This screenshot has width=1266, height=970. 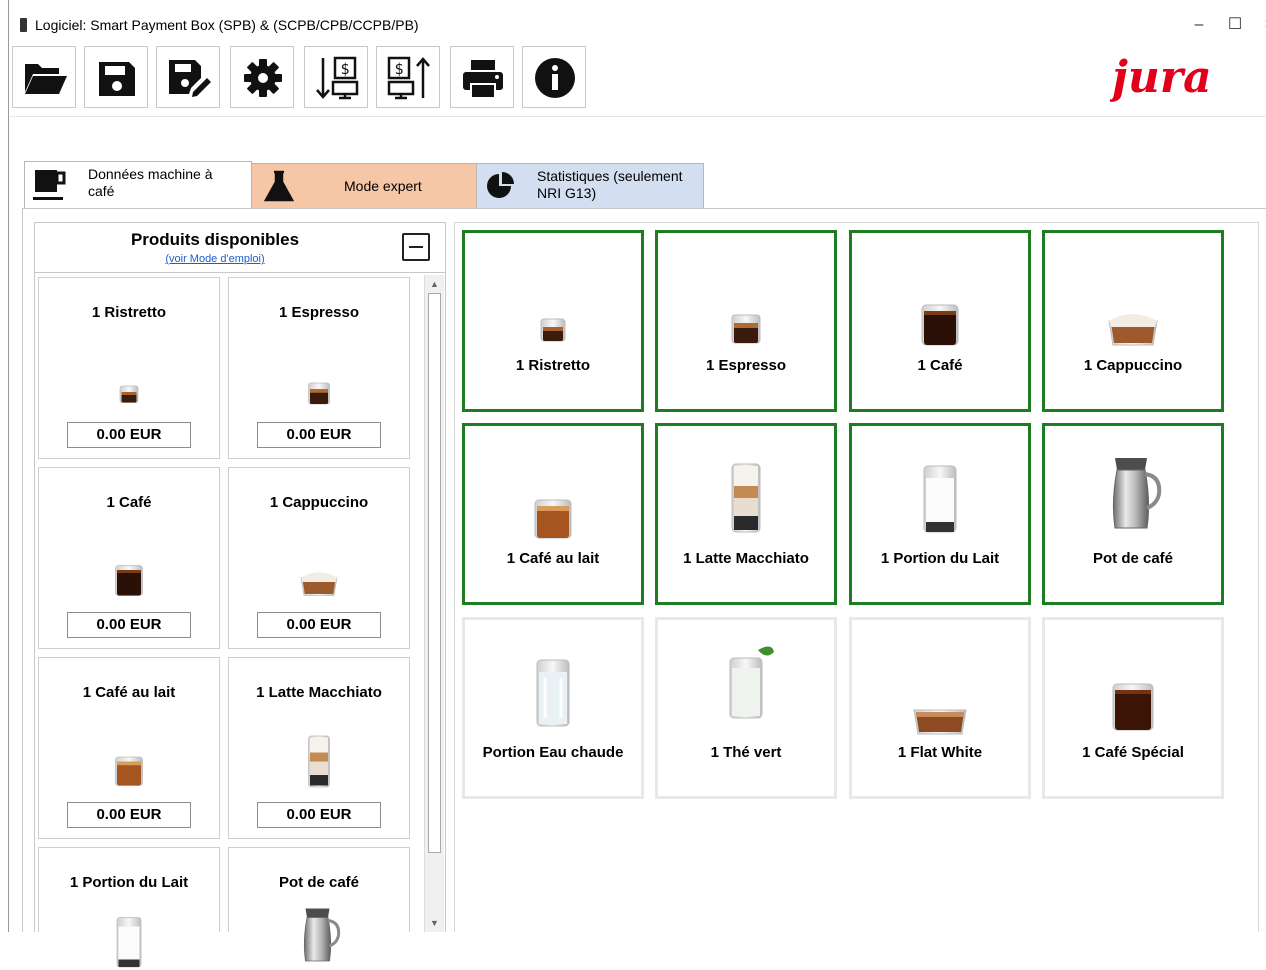 What do you see at coordinates (129, 882) in the screenshot?
I see `product-name: 1 Portion du Lait` at bounding box center [129, 882].